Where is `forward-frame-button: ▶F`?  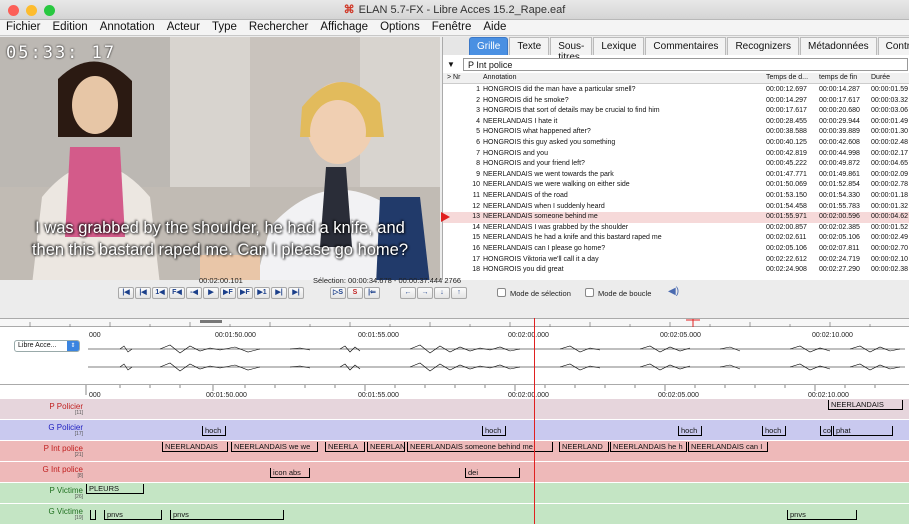
forward-frame-button: ▶F is located at coordinates (245, 293).